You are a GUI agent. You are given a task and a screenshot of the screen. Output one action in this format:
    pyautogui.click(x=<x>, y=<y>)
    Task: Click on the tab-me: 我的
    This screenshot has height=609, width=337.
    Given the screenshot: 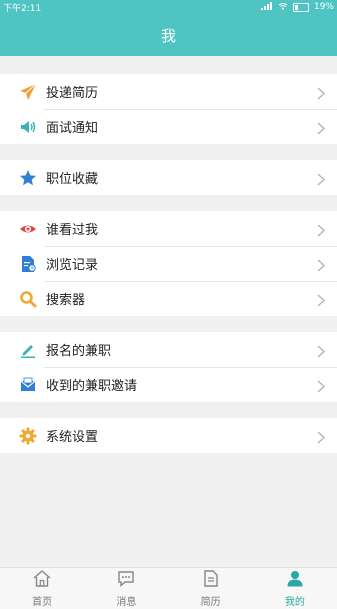 What is the action you would take?
    pyautogui.click(x=295, y=588)
    